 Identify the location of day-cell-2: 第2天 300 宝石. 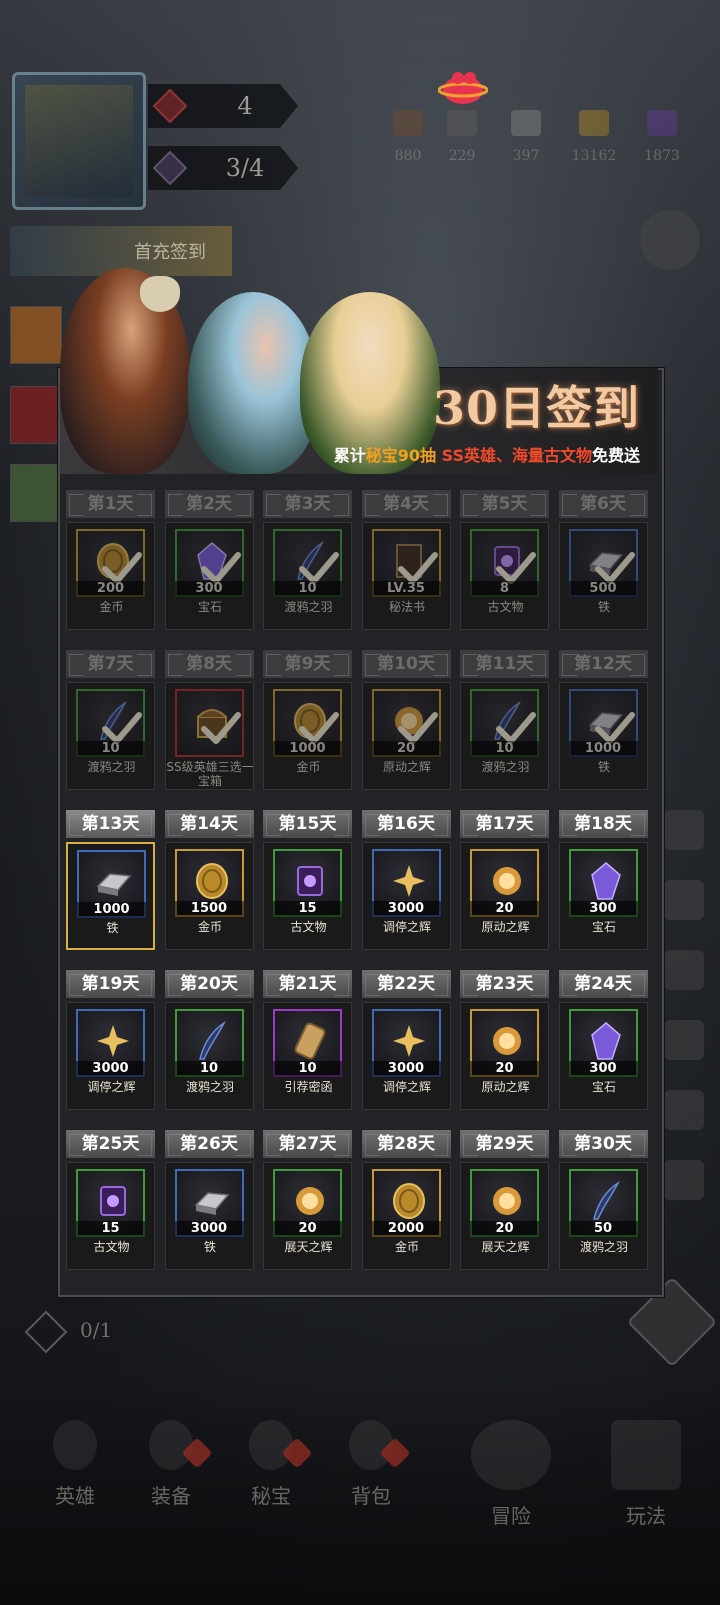
(209, 560).